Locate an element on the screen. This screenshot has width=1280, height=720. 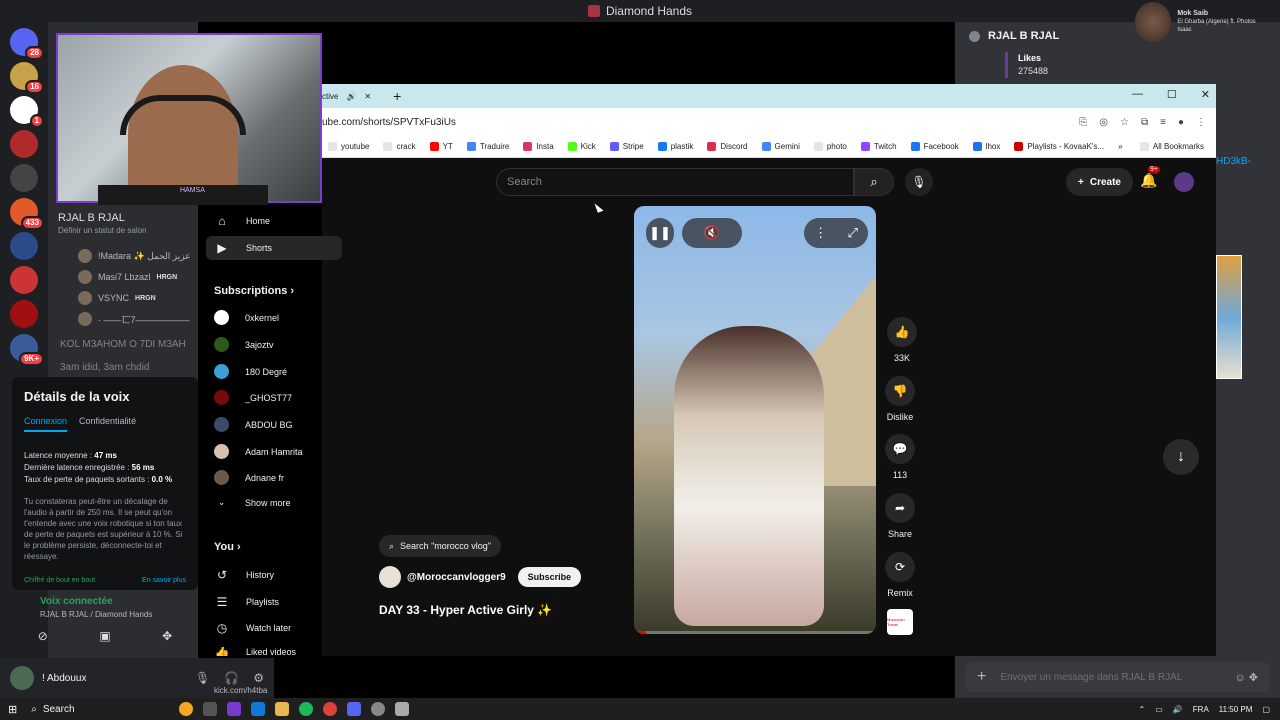
like-action: 👍 33K is located at coordinates (902, 340).